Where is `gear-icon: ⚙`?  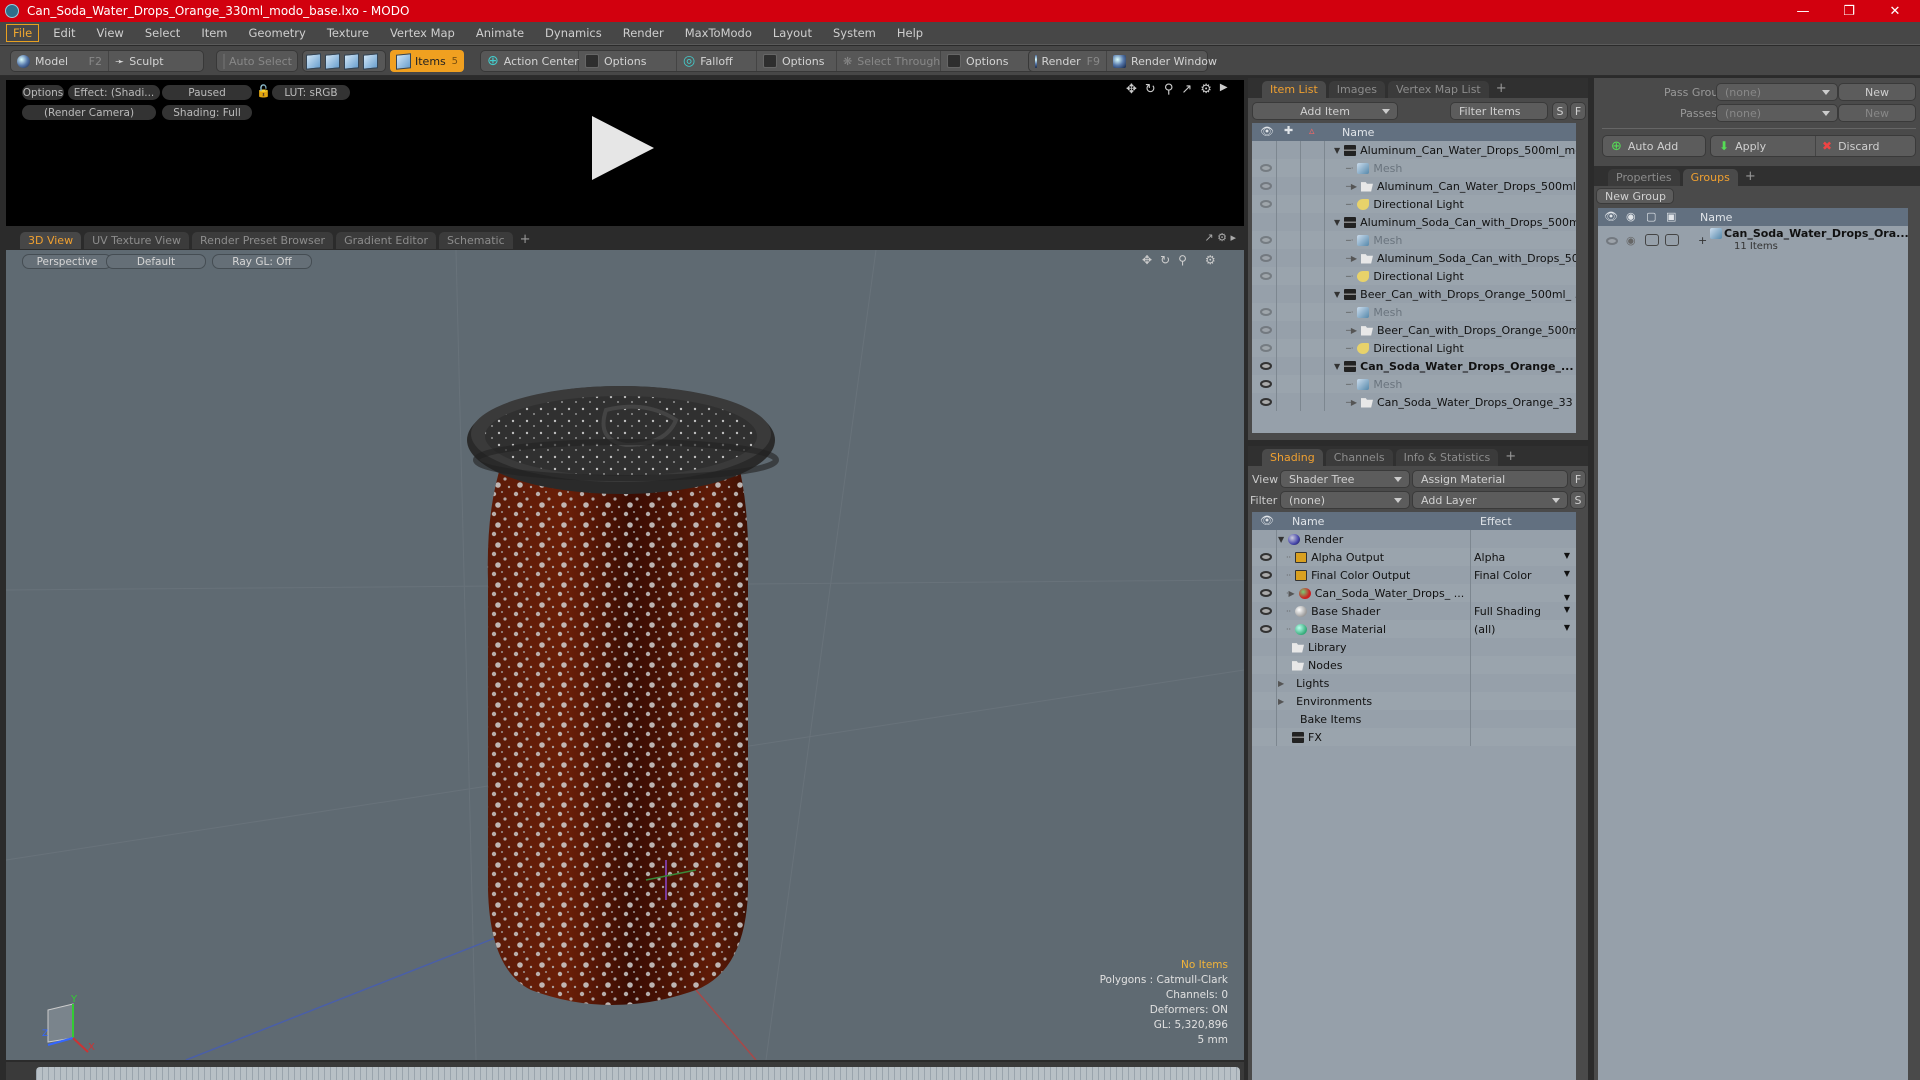 gear-icon: ⚙ is located at coordinates (1210, 260).